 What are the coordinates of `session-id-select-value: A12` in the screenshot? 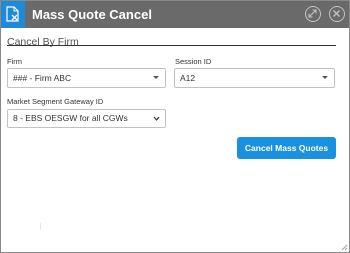 It's located at (188, 78).